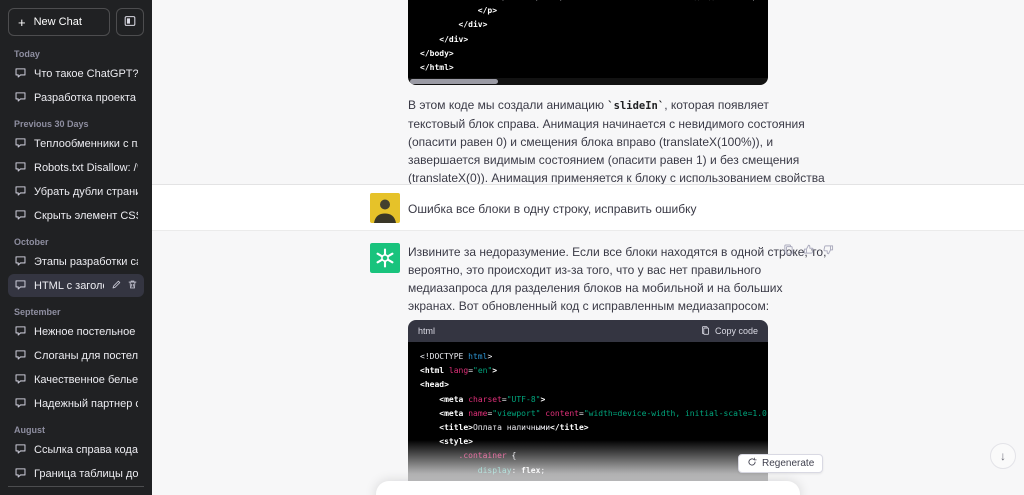 This screenshot has height=495, width=1024. Describe the element at coordinates (86, 167) in the screenshot. I see `conversation-title: Robots.txt Disallow: /*q=` at that location.